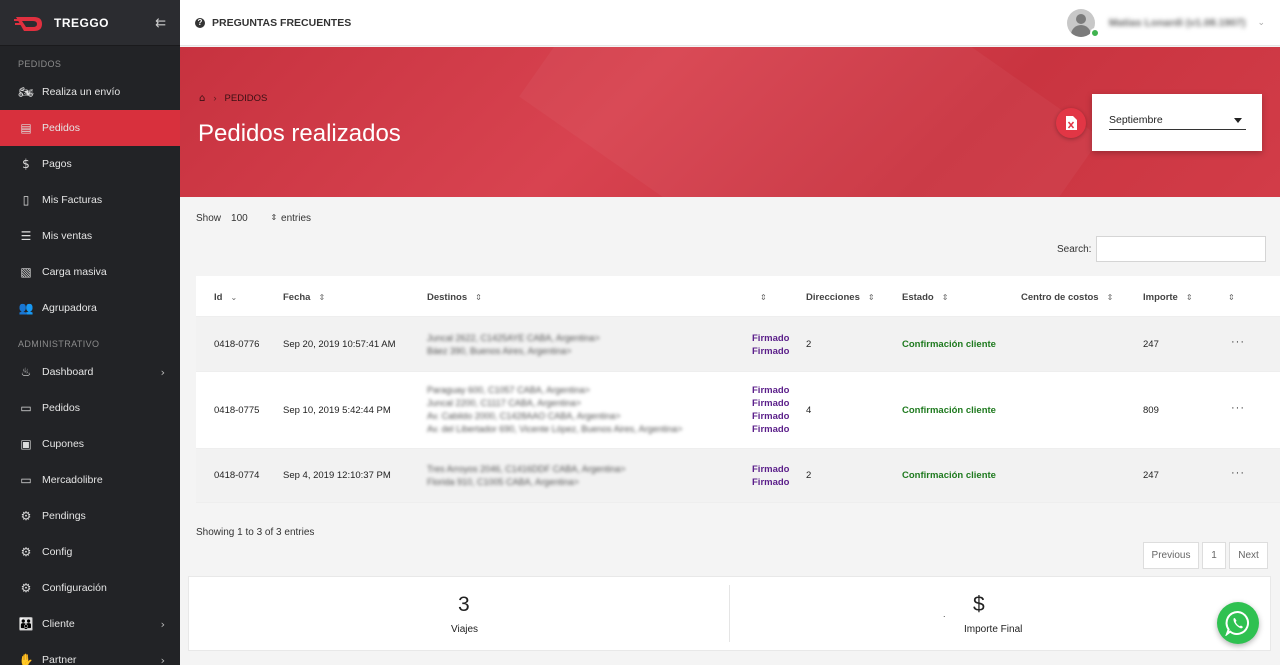 This screenshot has width=1280, height=665. I want to click on sidebar-item-config: ⚙ Config, so click(90, 552).